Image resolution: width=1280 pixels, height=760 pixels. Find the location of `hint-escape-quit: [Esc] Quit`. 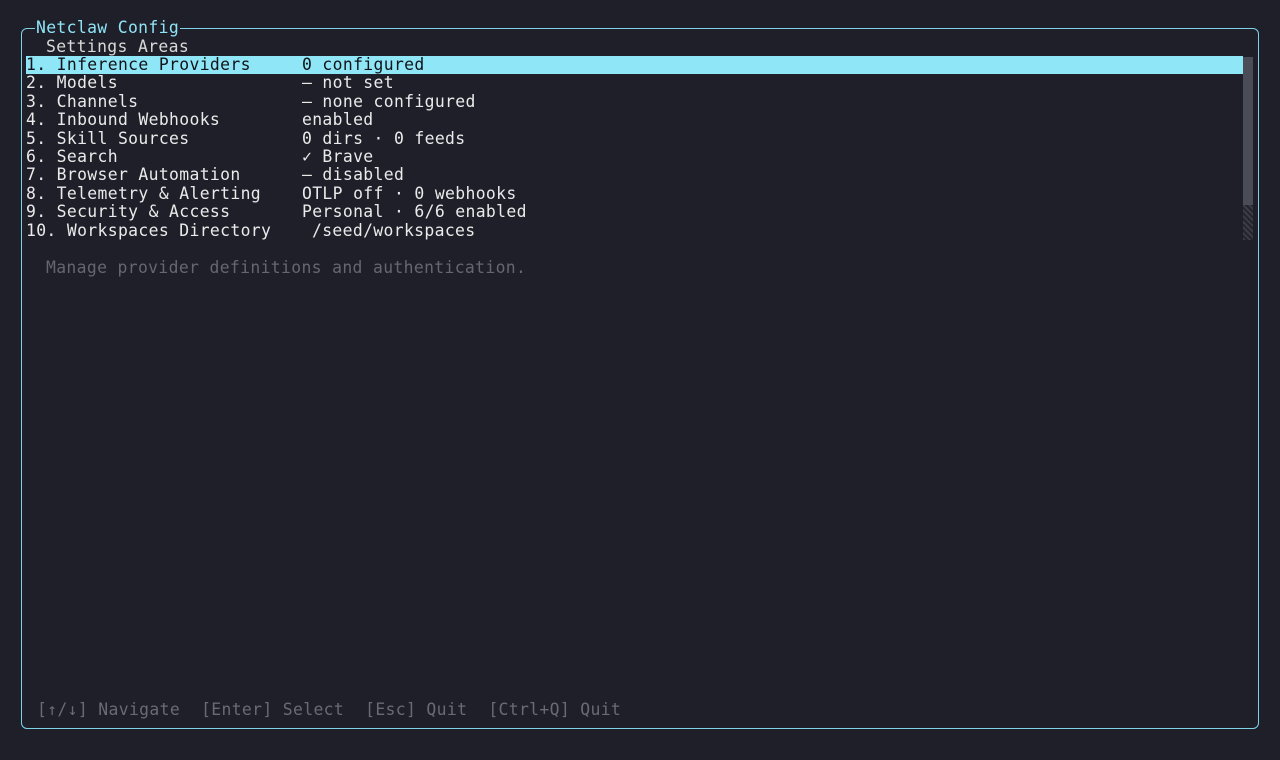

hint-escape-quit: [Esc] Quit is located at coordinates (416, 709).